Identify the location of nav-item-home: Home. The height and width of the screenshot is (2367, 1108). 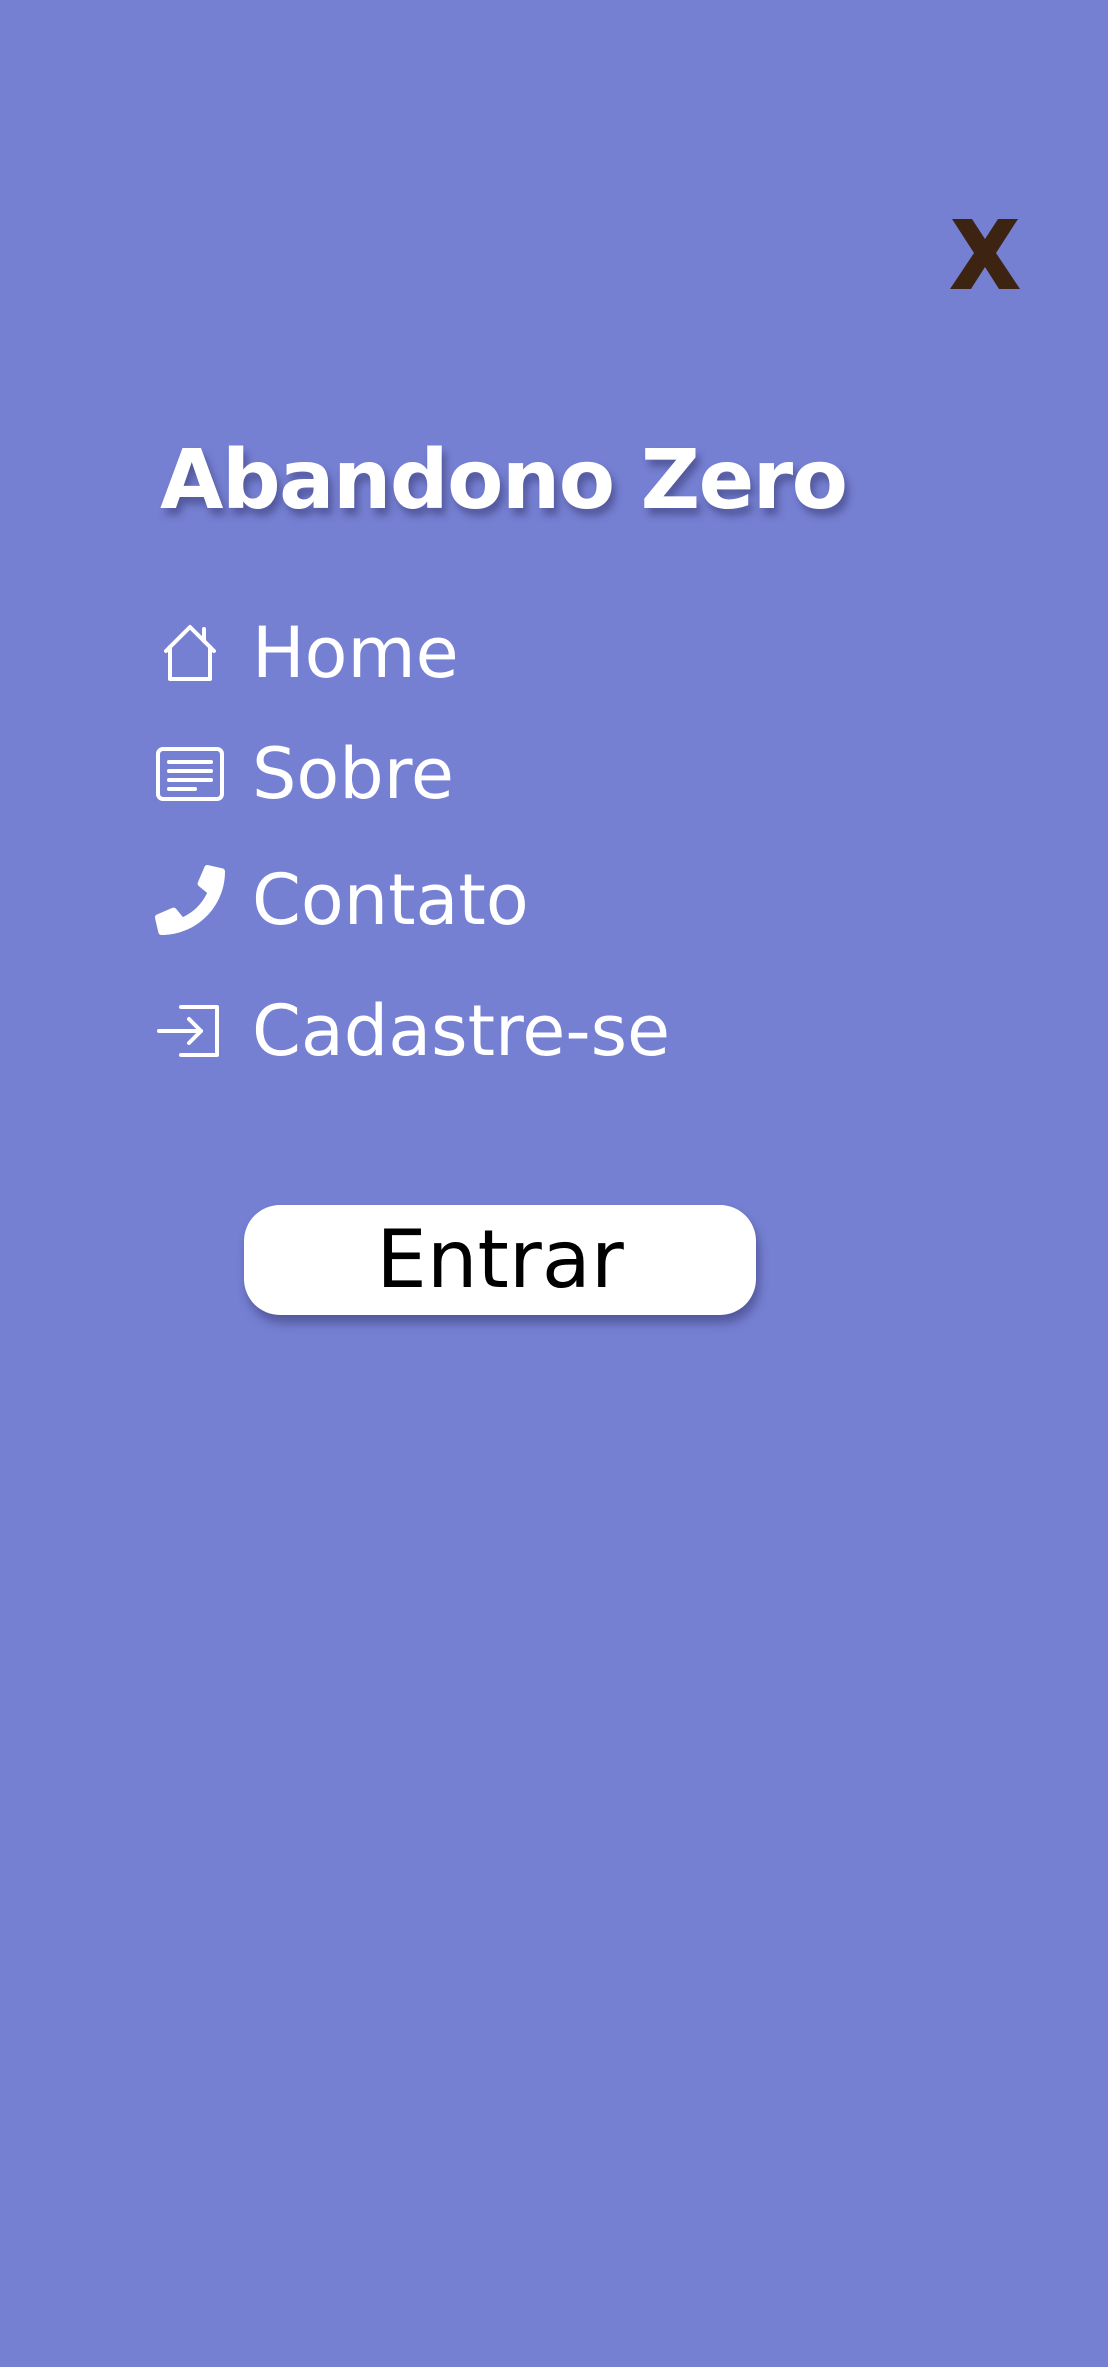
(304, 653).